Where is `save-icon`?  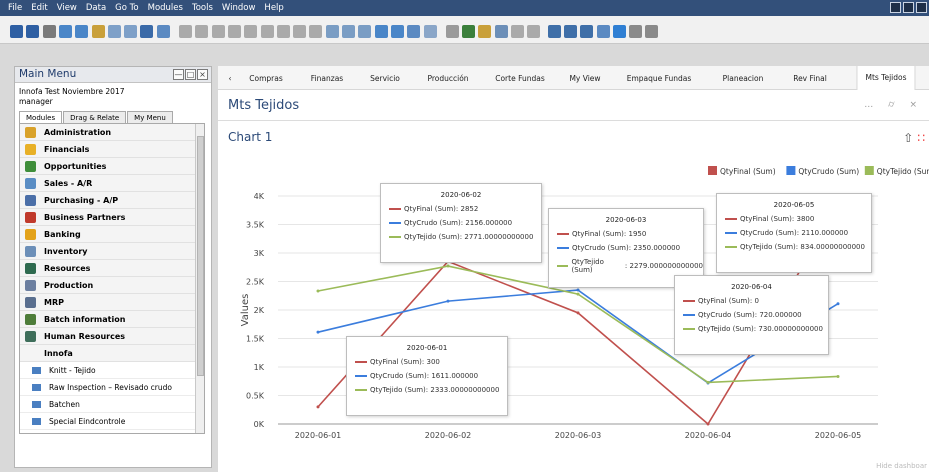
save-icon is located at coordinates (147, 31).